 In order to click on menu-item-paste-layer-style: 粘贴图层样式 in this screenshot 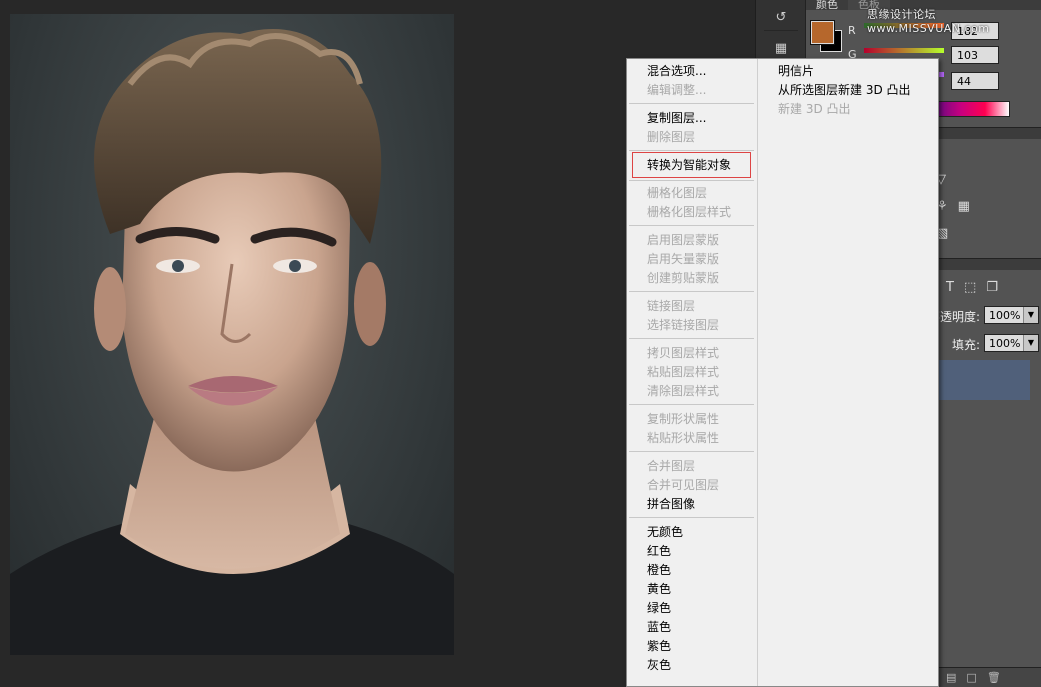, I will do `click(683, 372)`.